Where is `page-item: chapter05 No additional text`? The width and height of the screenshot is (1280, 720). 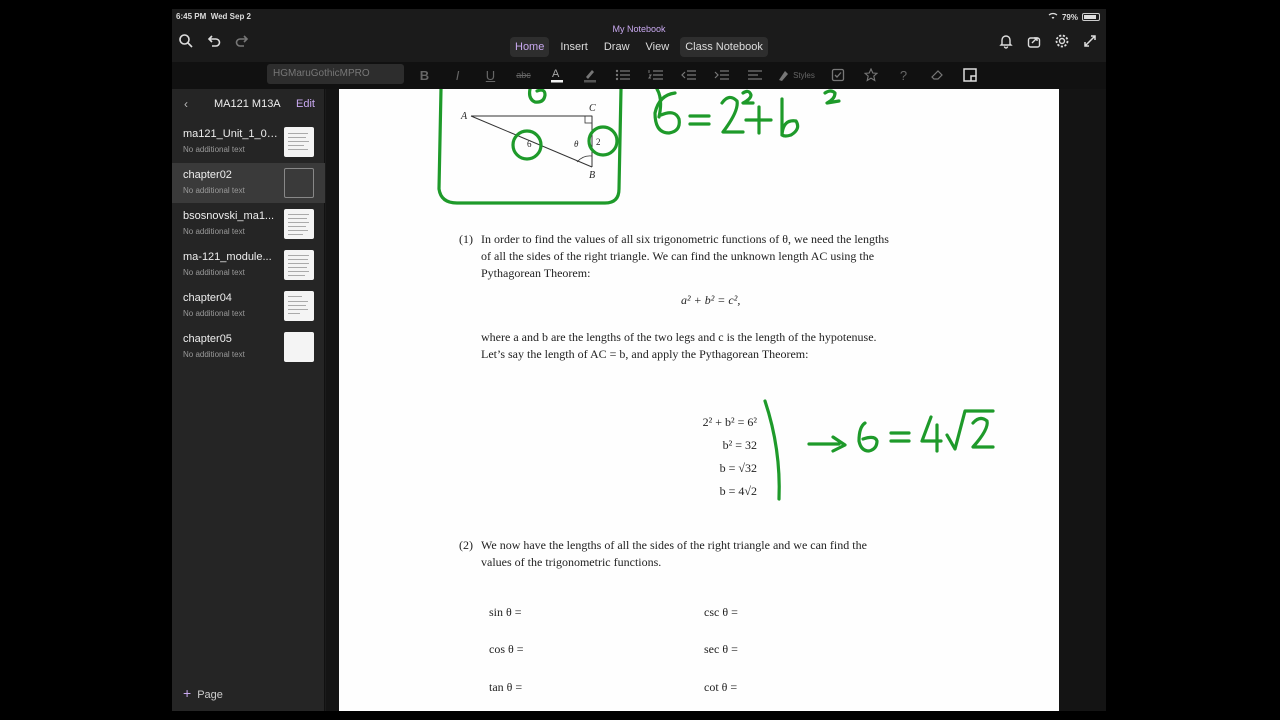
page-item: chapter05 No additional text is located at coordinates (248, 347).